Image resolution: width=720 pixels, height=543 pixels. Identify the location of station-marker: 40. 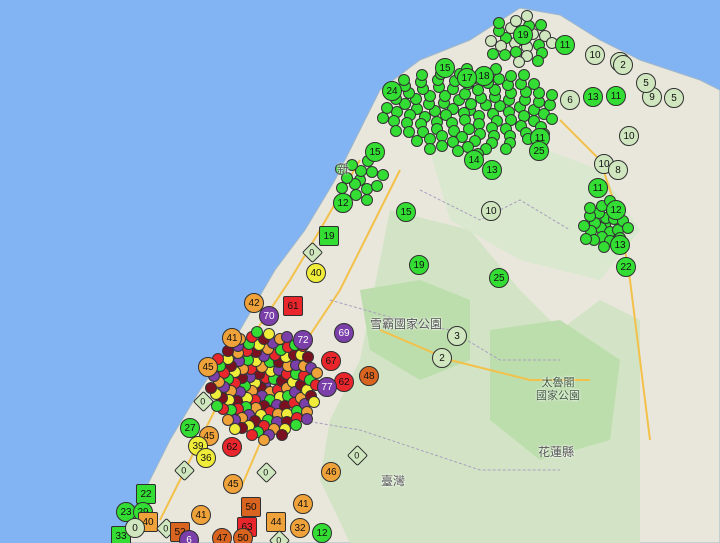
(316, 273).